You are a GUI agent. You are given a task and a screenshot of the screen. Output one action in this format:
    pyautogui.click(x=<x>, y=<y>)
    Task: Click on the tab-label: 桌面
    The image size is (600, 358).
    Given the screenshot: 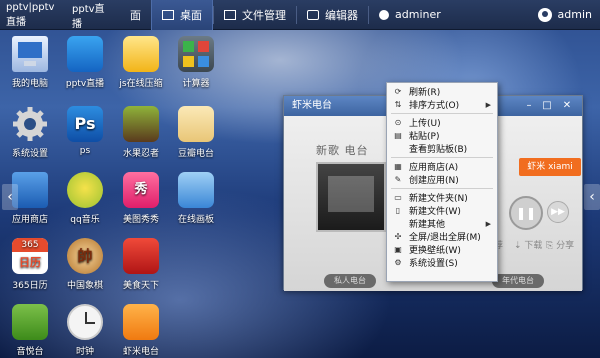 What is the action you would take?
    pyautogui.click(x=191, y=15)
    